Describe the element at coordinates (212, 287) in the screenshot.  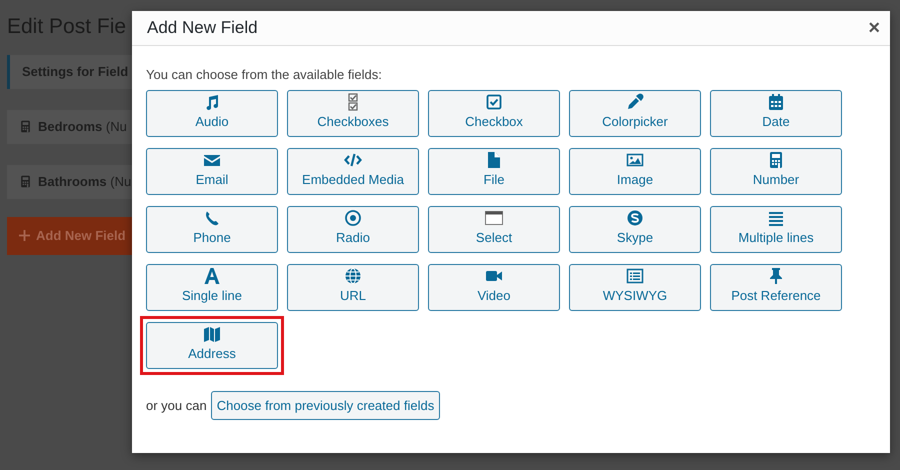
I see `field-type-button: Single line` at that location.